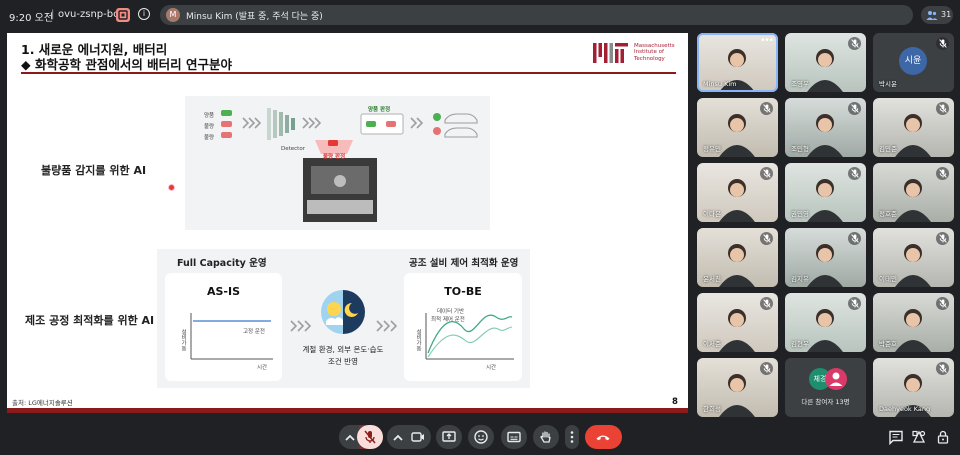 Image resolution: width=960 pixels, height=455 pixels. I want to click on conditions-caption-line2: 조건 반영, so click(343, 361).